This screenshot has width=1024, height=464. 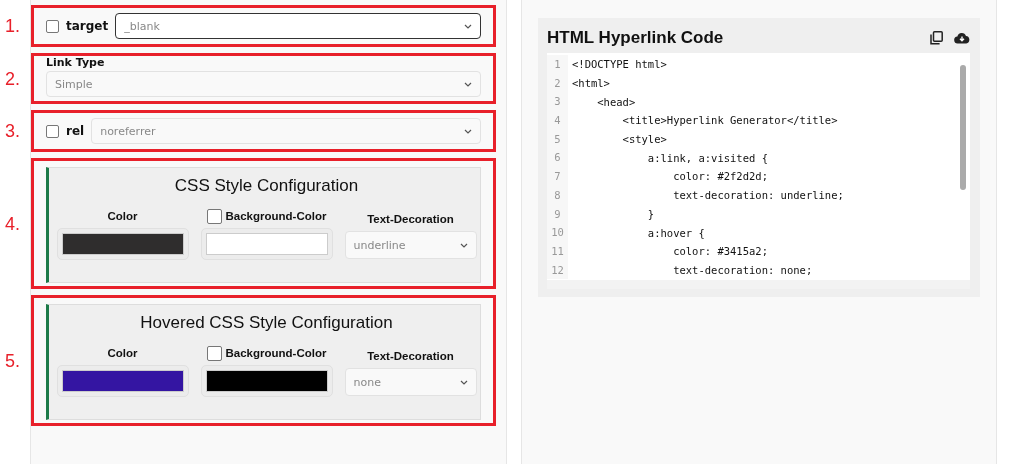 What do you see at coordinates (12, 131) in the screenshot?
I see `step-number: 3.` at bounding box center [12, 131].